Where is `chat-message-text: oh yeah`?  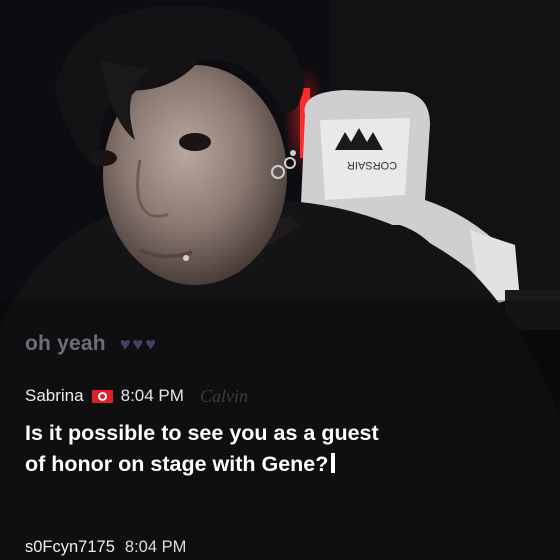
chat-message-text: oh yeah is located at coordinates (65, 343).